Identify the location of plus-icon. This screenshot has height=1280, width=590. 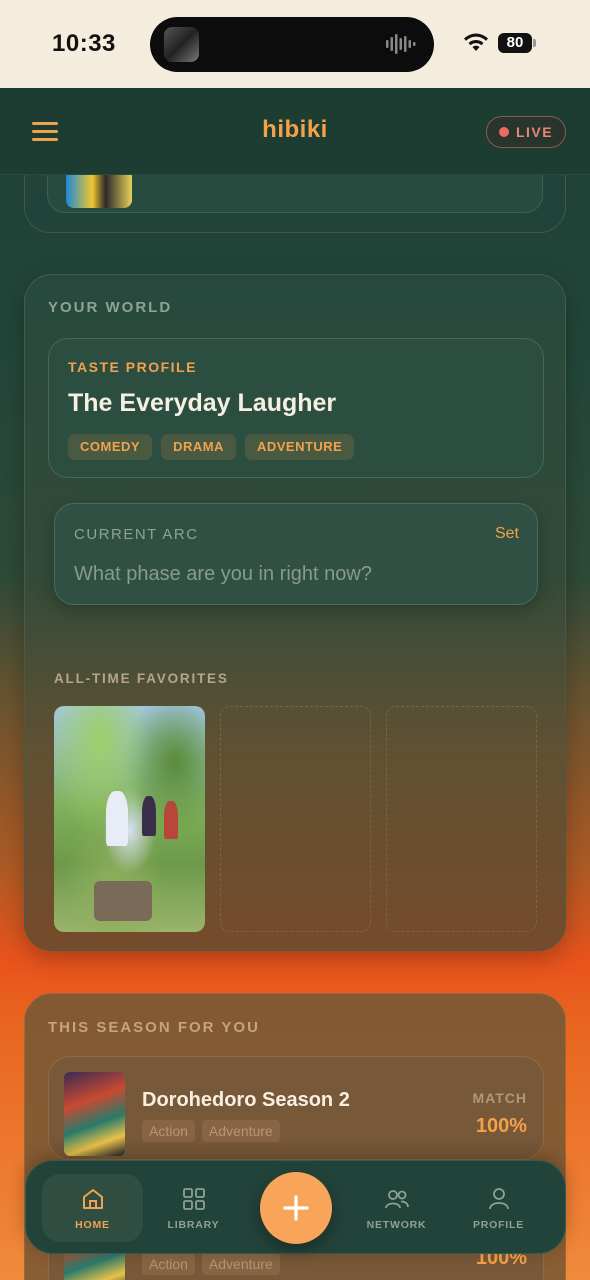
(296, 1208).